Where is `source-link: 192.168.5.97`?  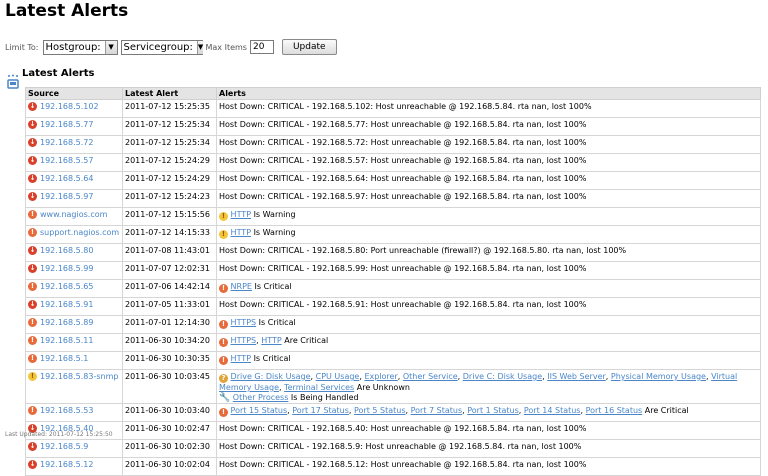
source-link: 192.168.5.97 is located at coordinates (66, 197).